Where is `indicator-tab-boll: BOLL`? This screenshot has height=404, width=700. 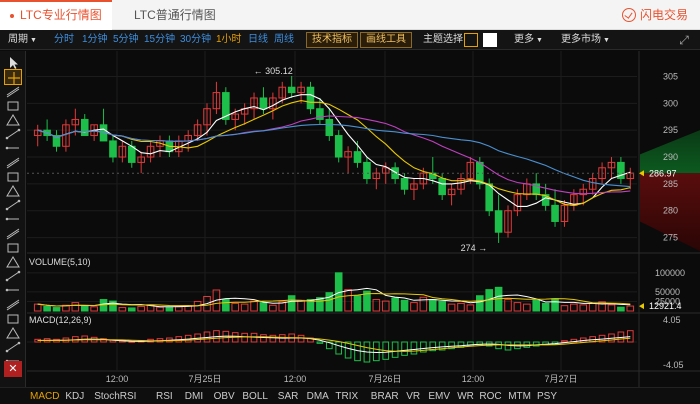
indicator-tab-boll: BOLL is located at coordinates (255, 396).